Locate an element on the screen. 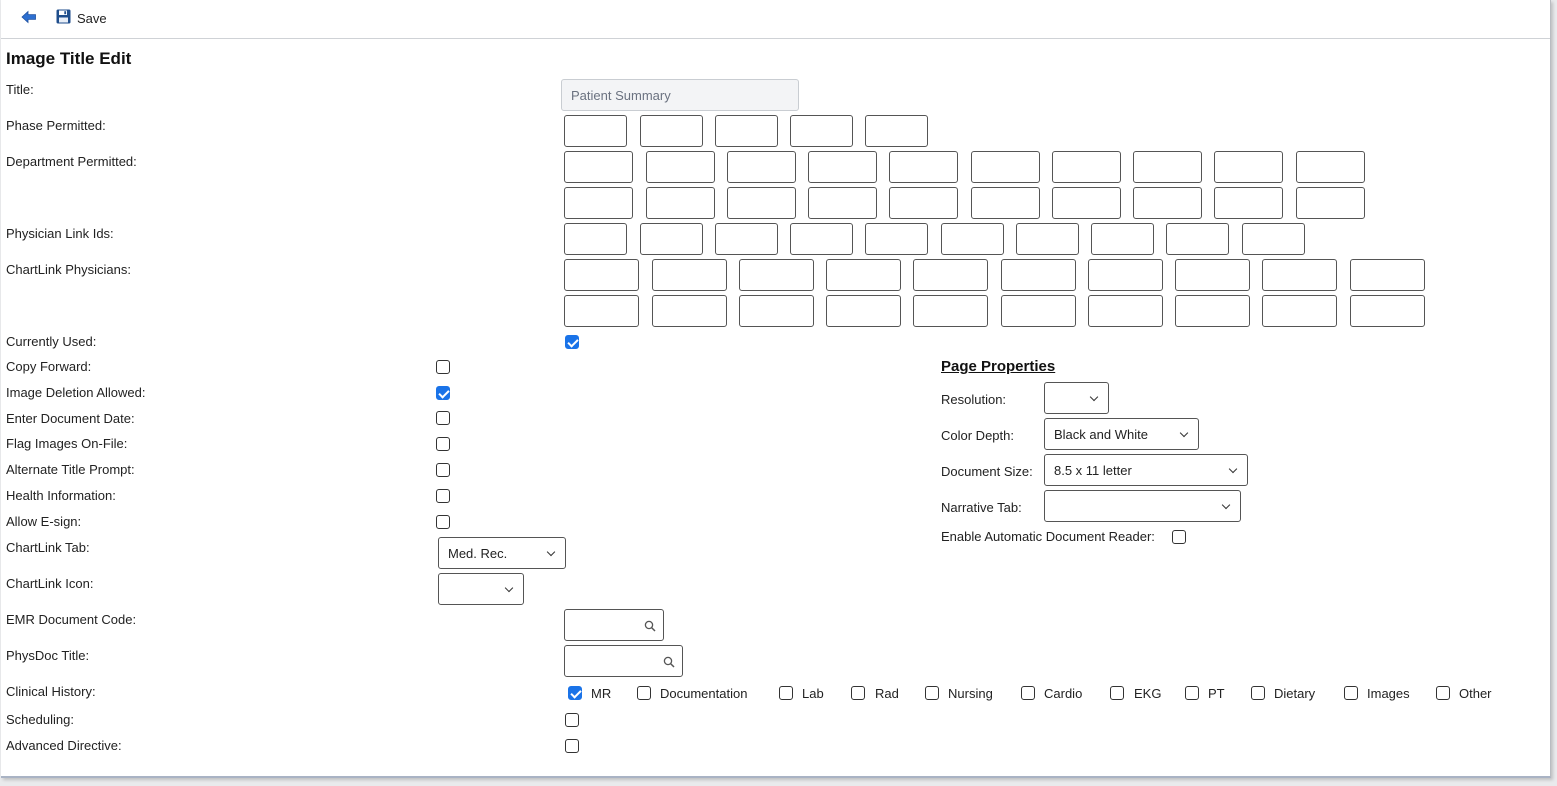 This screenshot has width=1557, height=786. chartlink-tab-select: Med. Rec. is located at coordinates (502, 553).